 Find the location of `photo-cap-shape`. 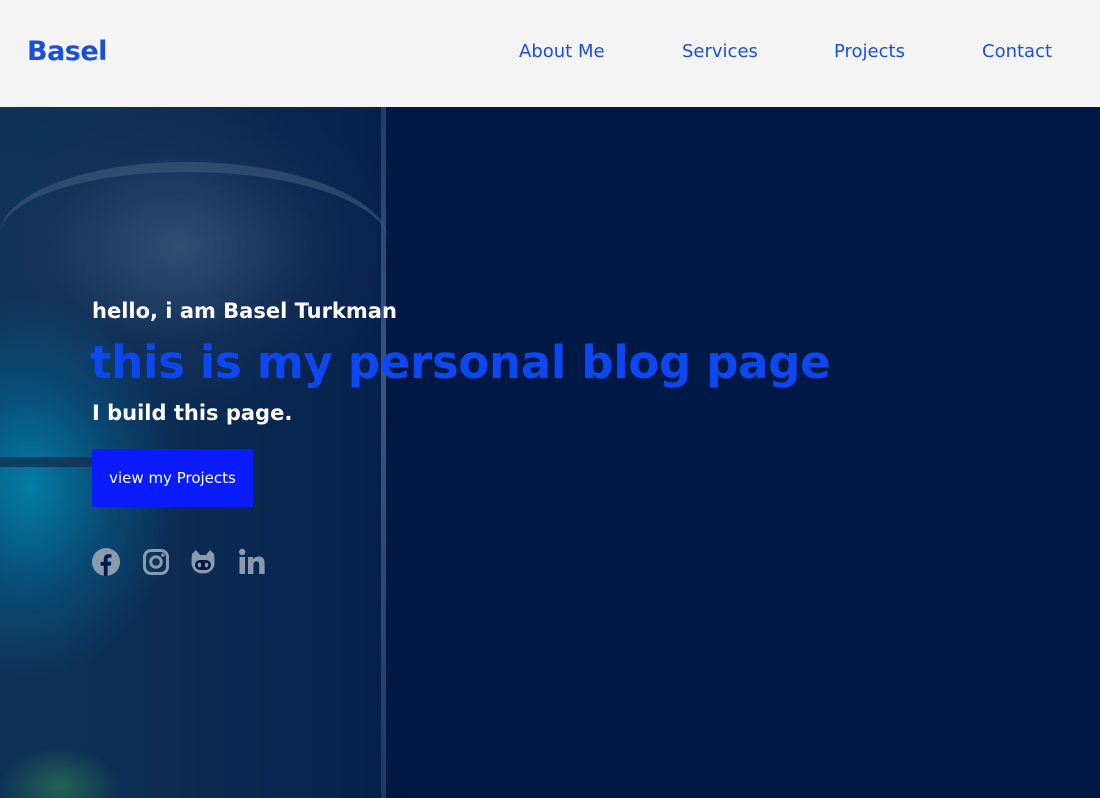

photo-cap-shape is located at coordinates (195, 222).